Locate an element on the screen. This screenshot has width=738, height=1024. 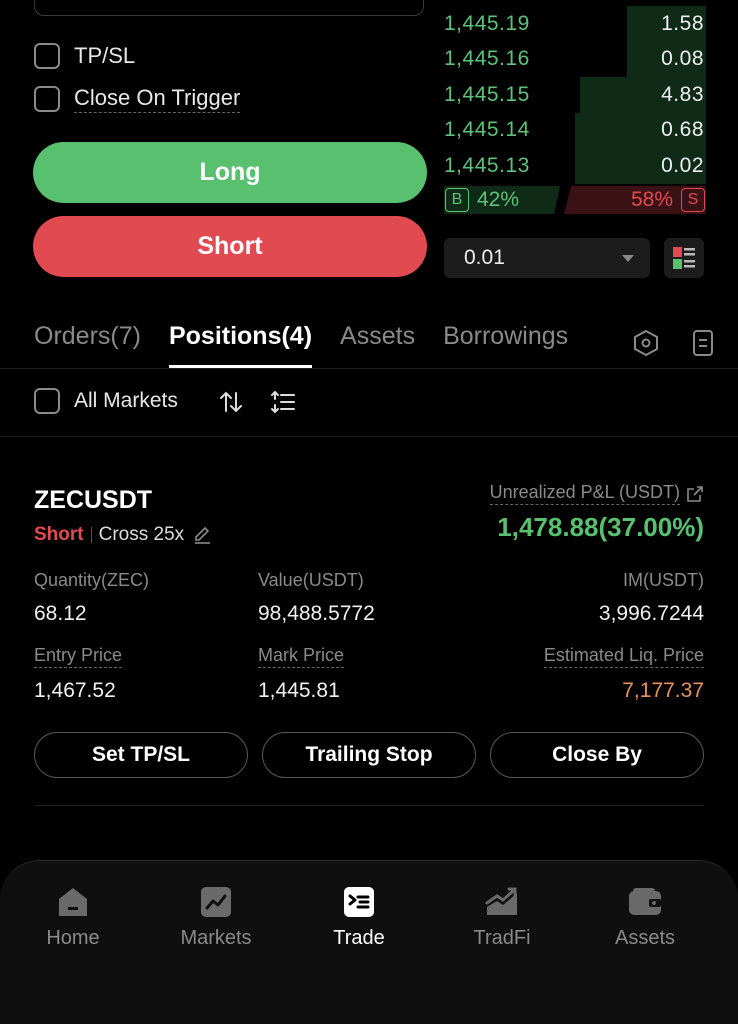
orderbook-row: 1,445.13 0.02 is located at coordinates (575, 166).